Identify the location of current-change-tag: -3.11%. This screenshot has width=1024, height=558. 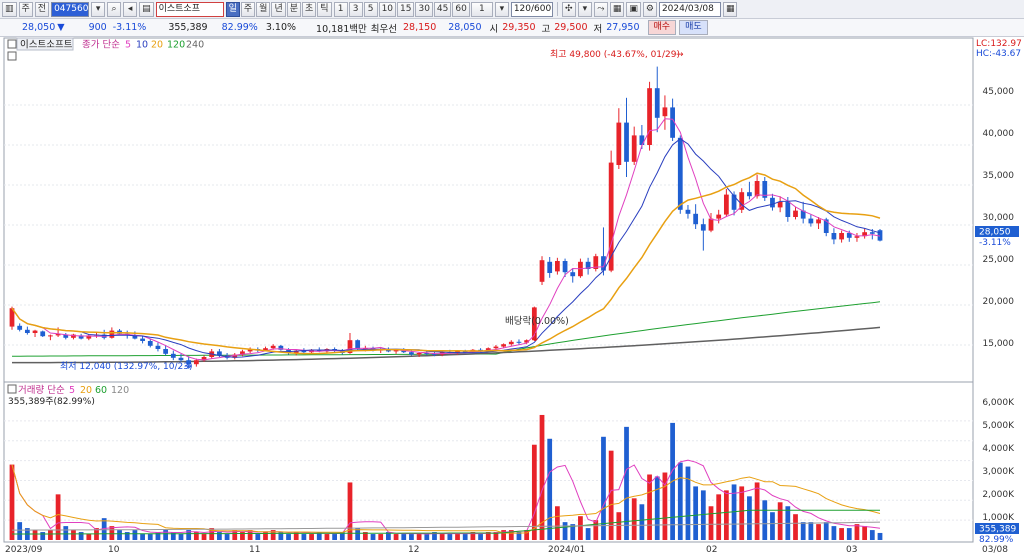
(995, 243).